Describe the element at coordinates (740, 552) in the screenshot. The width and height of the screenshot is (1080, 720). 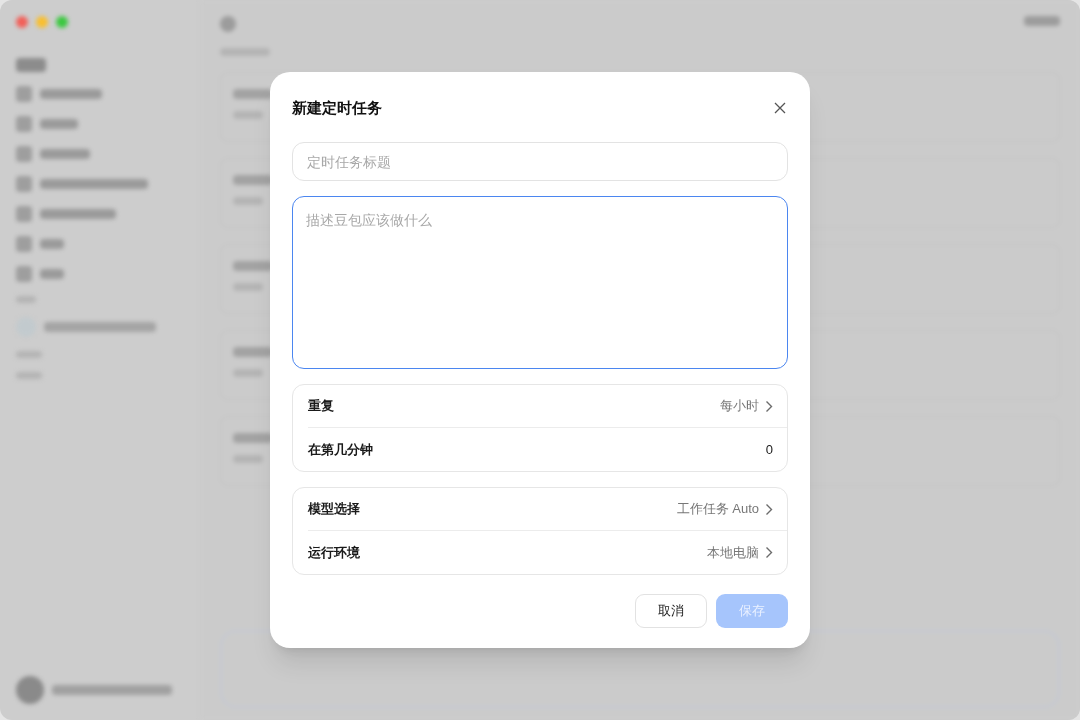
I see `setting-select: 本地电脑` at that location.